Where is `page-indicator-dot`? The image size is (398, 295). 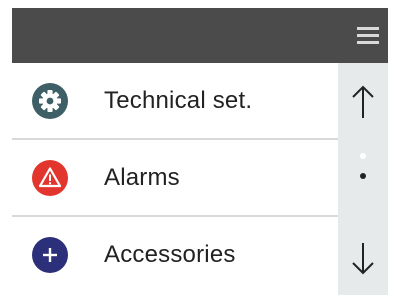
page-indicator-dot is located at coordinates (363, 156).